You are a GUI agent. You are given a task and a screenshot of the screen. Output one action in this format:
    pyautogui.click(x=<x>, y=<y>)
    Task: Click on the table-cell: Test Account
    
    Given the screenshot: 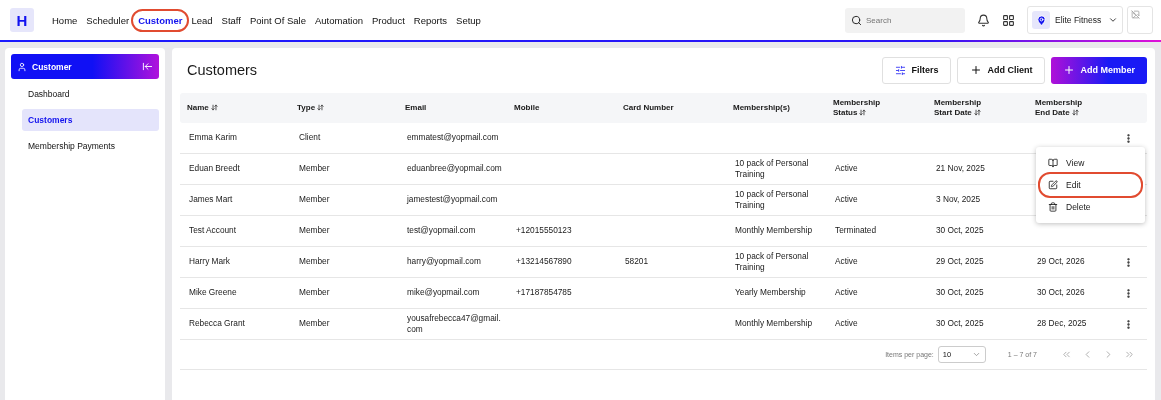 What is the action you would take?
    pyautogui.click(x=213, y=230)
    